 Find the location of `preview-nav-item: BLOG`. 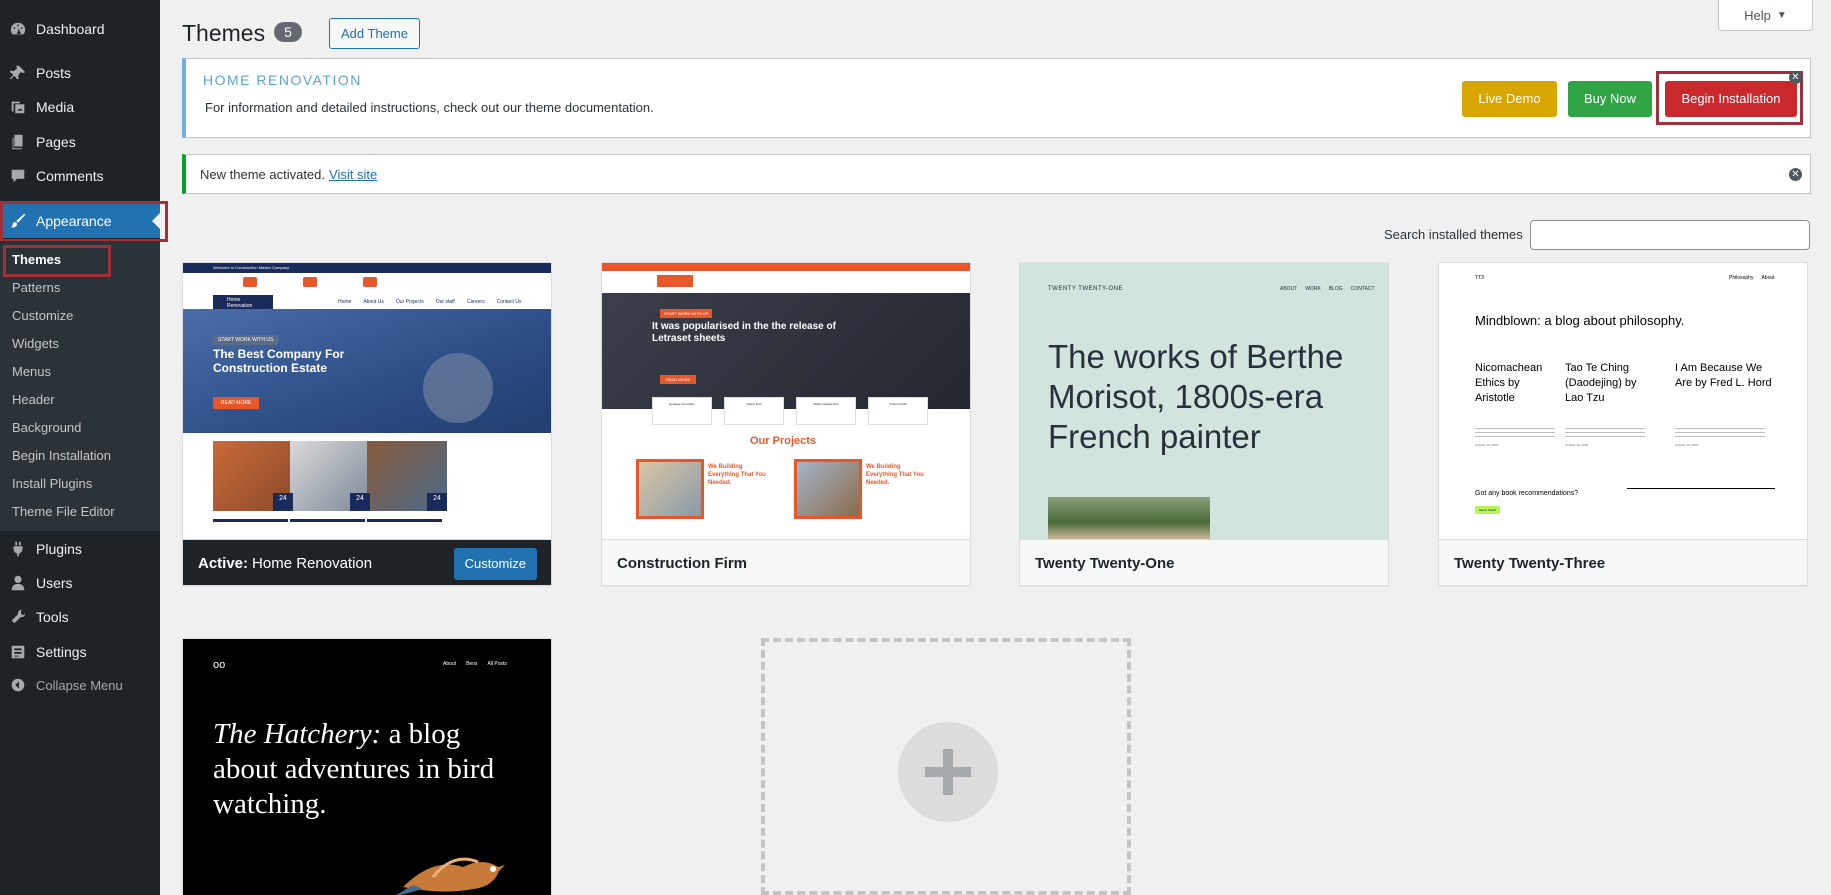

preview-nav-item: BLOG is located at coordinates (1335, 289).